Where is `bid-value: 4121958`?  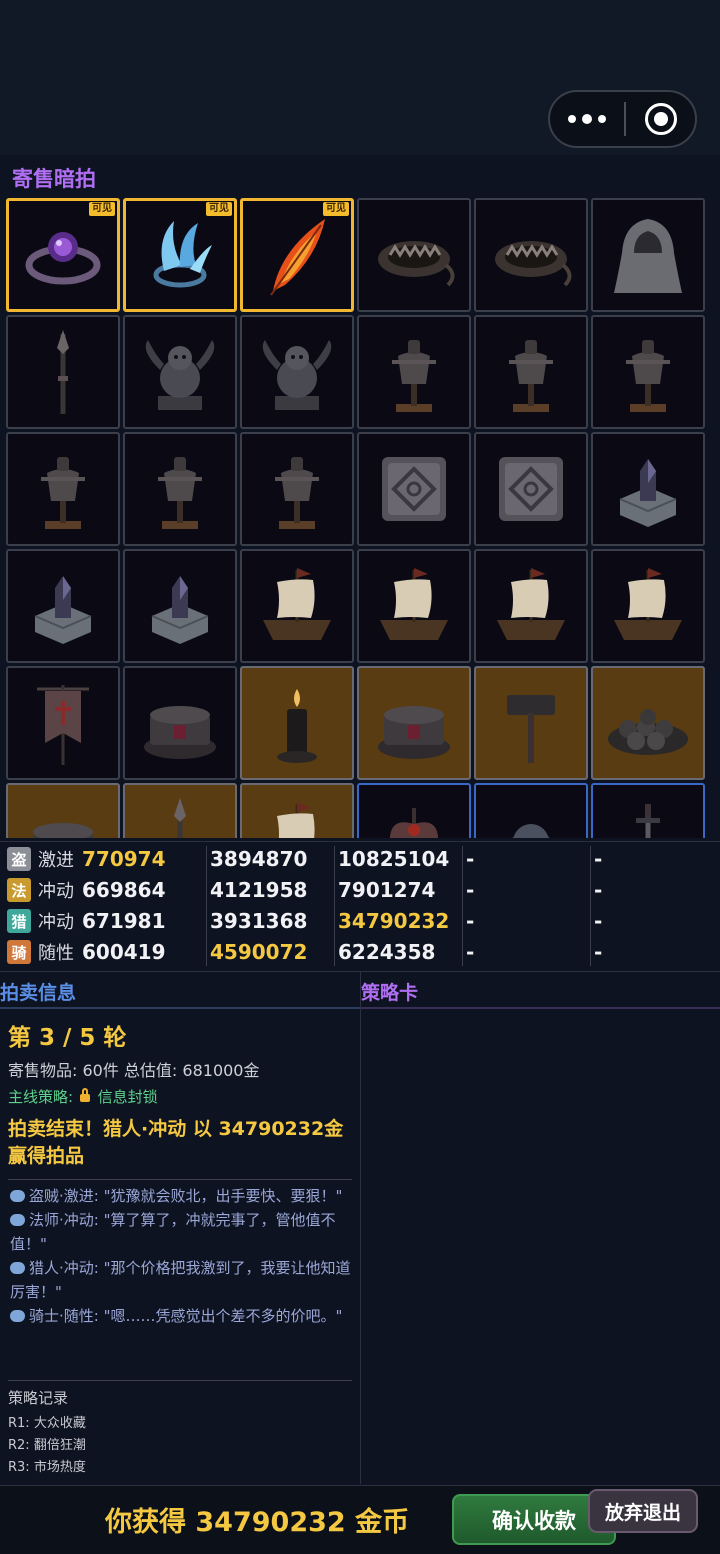 bid-value: 4121958 is located at coordinates (259, 890).